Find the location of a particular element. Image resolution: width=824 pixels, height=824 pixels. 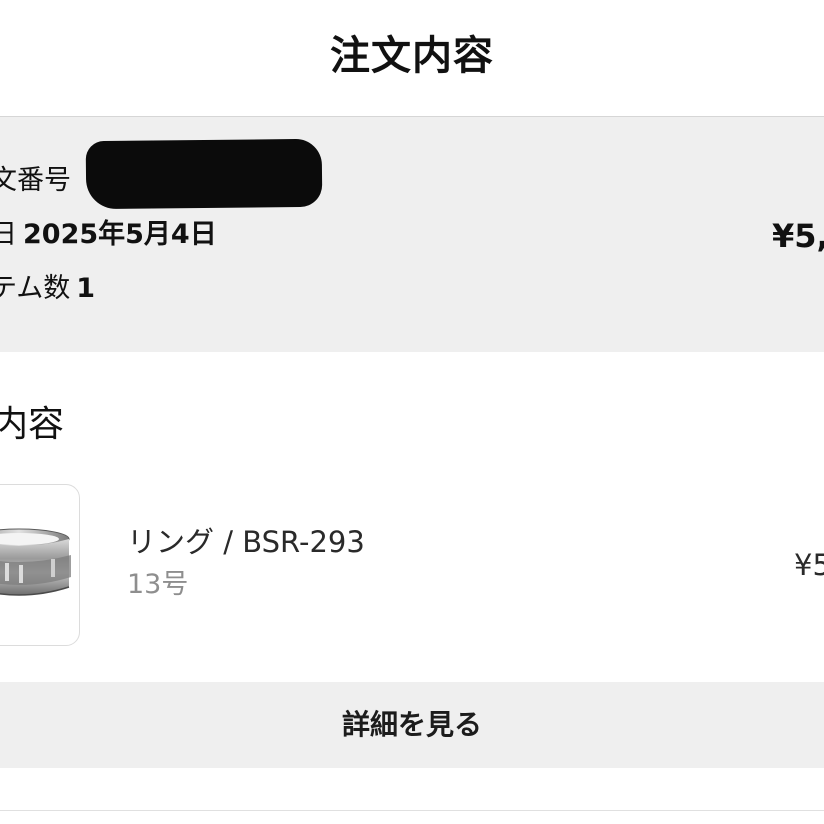

order-number-redaction is located at coordinates (204, 174).